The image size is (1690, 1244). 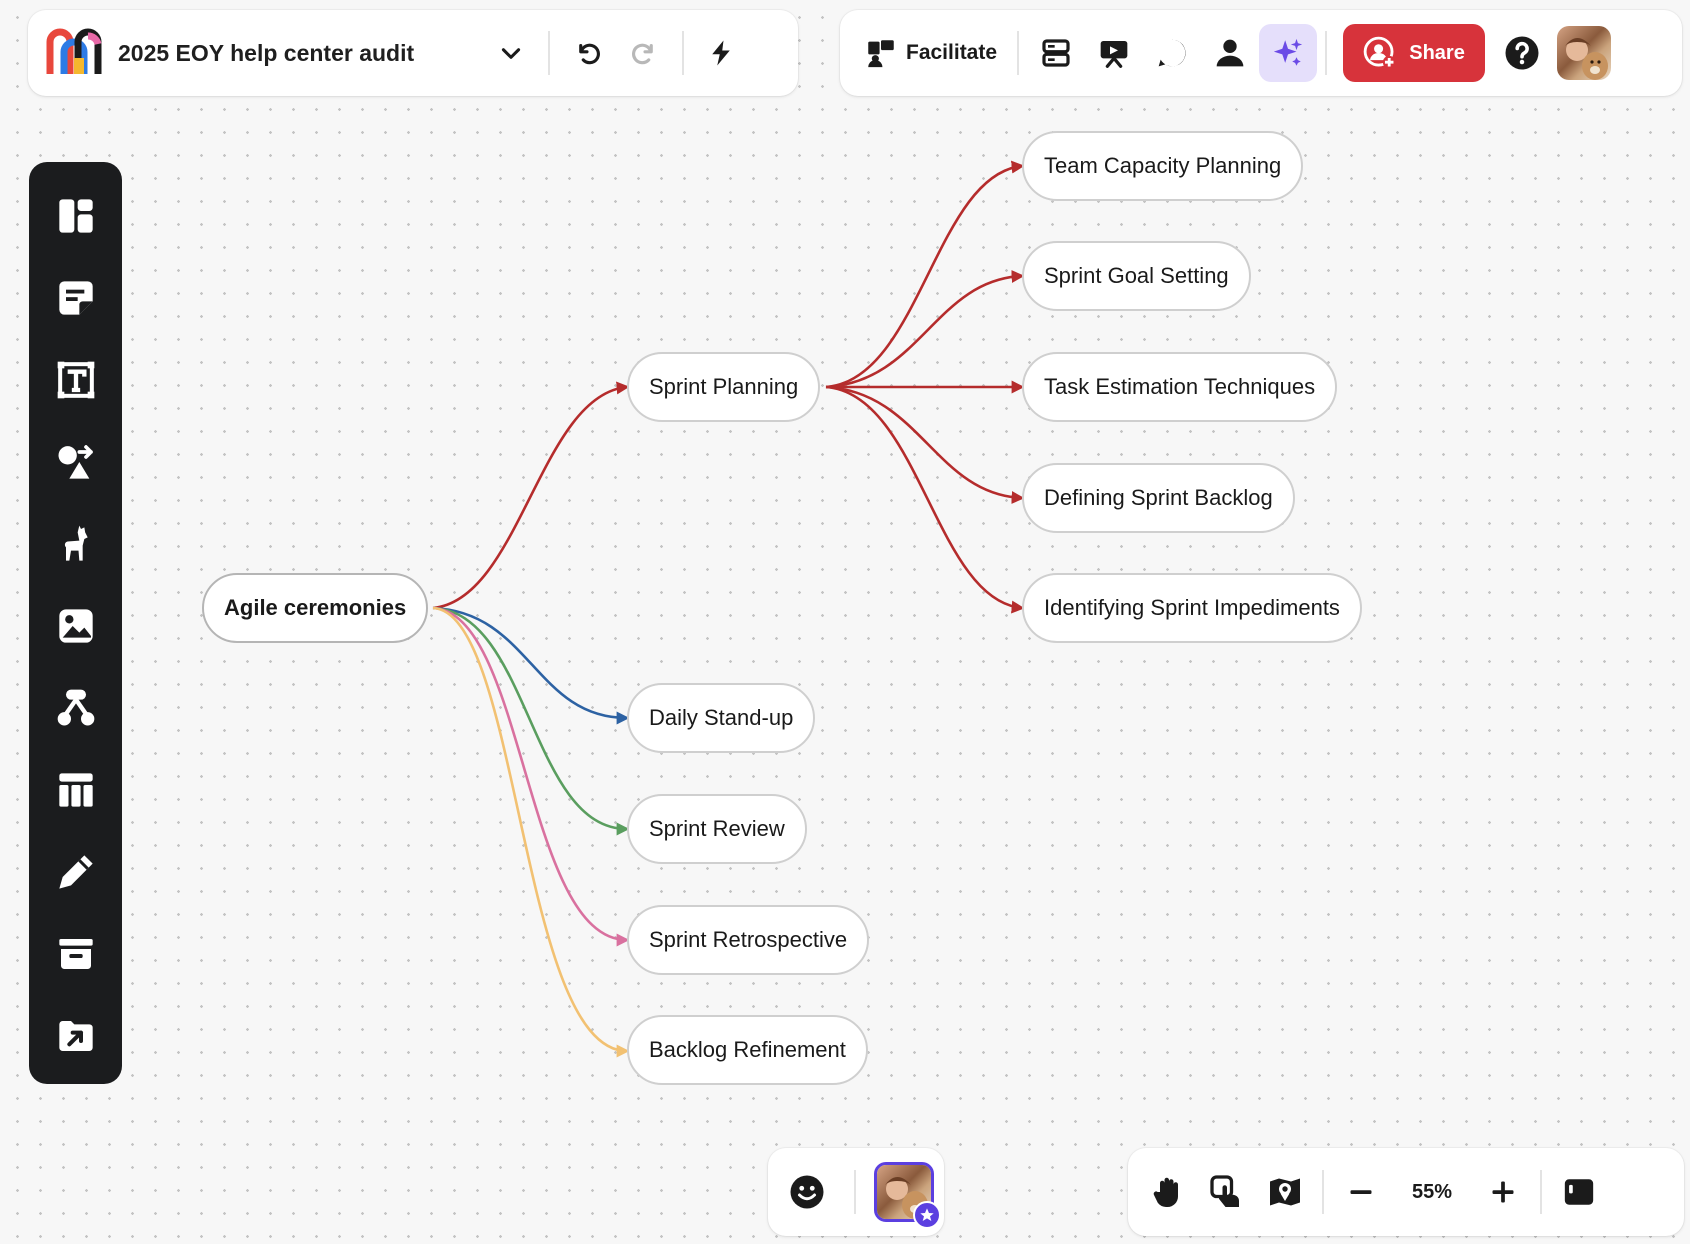 What do you see at coordinates (721, 718) in the screenshot?
I see `node-daily-standup: Daily Stand-up` at bounding box center [721, 718].